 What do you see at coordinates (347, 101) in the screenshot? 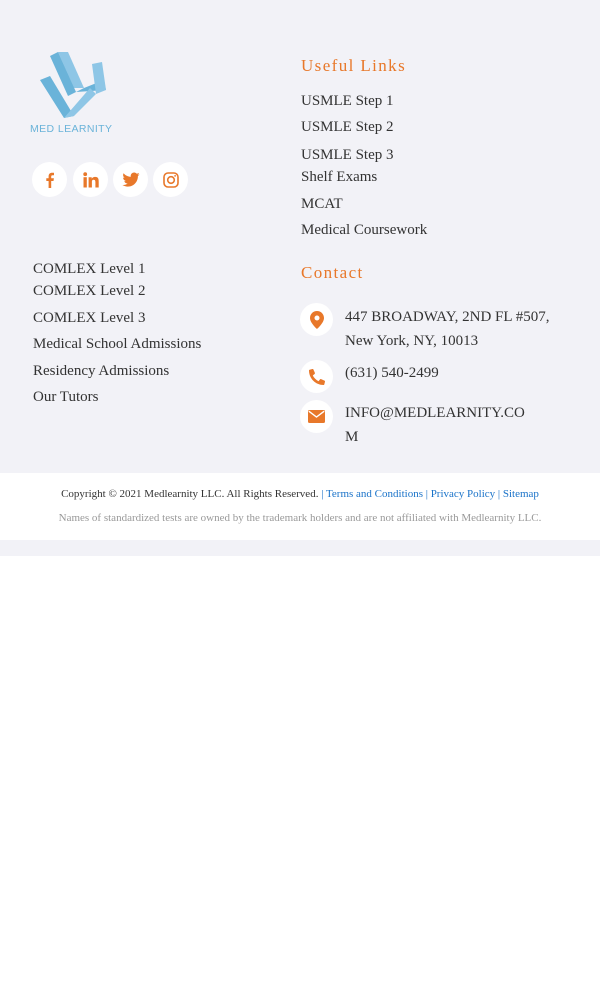
I see `link-usmle-step-1: USMLE Step 1` at bounding box center [347, 101].